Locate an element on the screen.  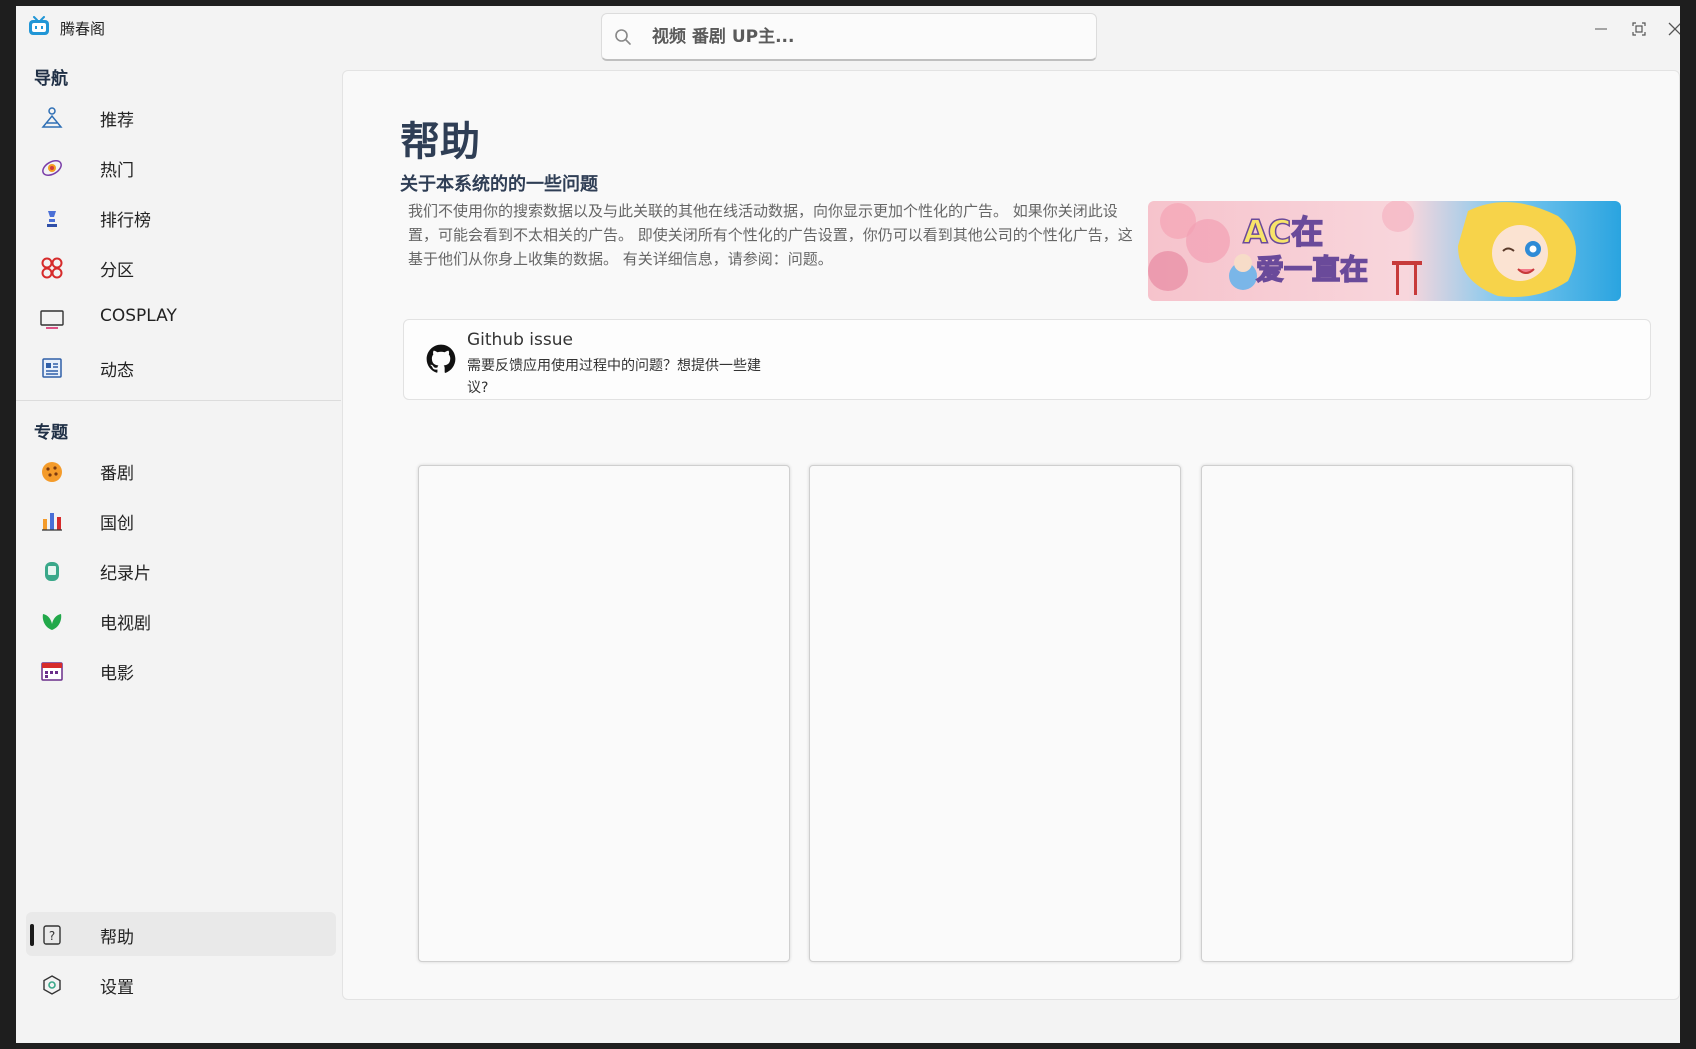
sidebar-item-label: 设置 is located at coordinates (117, 988).